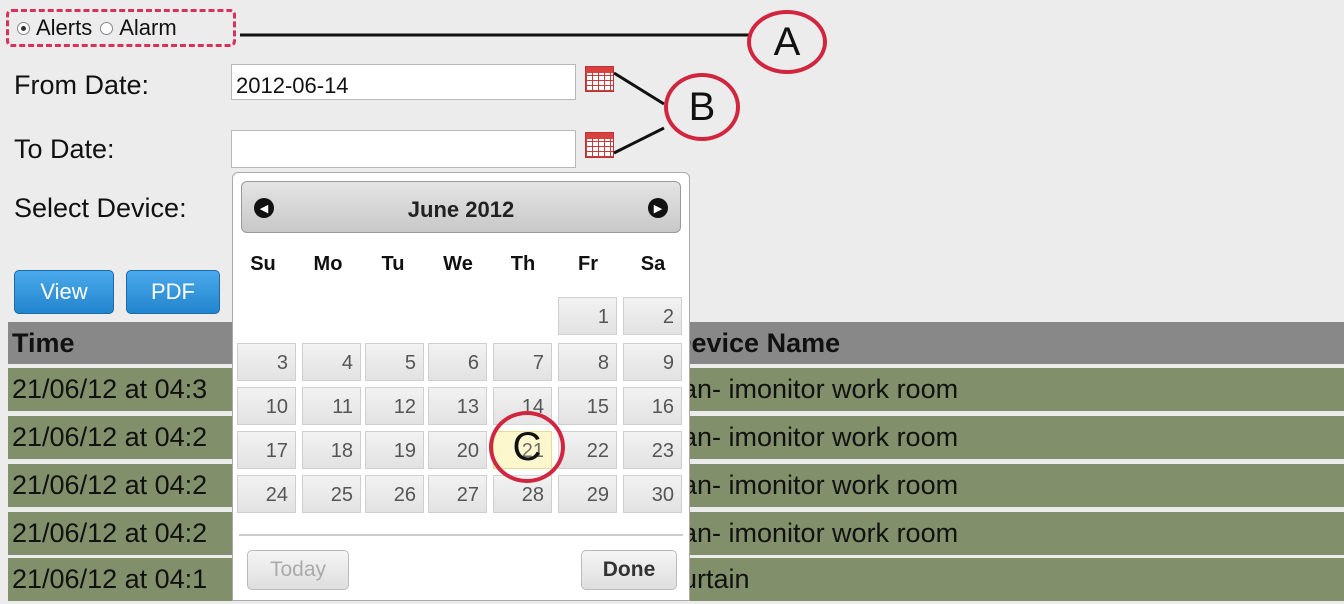 Image resolution: width=1344 pixels, height=604 pixels. What do you see at coordinates (702, 107) in the screenshot?
I see `callout-b: B` at bounding box center [702, 107].